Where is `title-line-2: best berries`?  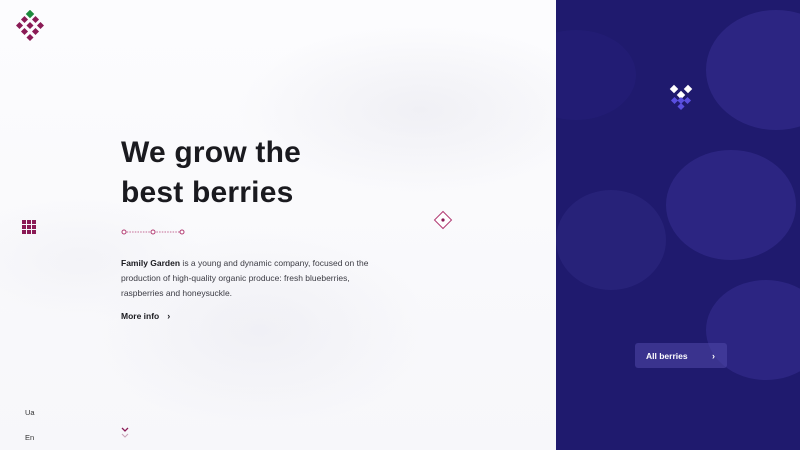
title-line-2: best berries is located at coordinates (207, 192).